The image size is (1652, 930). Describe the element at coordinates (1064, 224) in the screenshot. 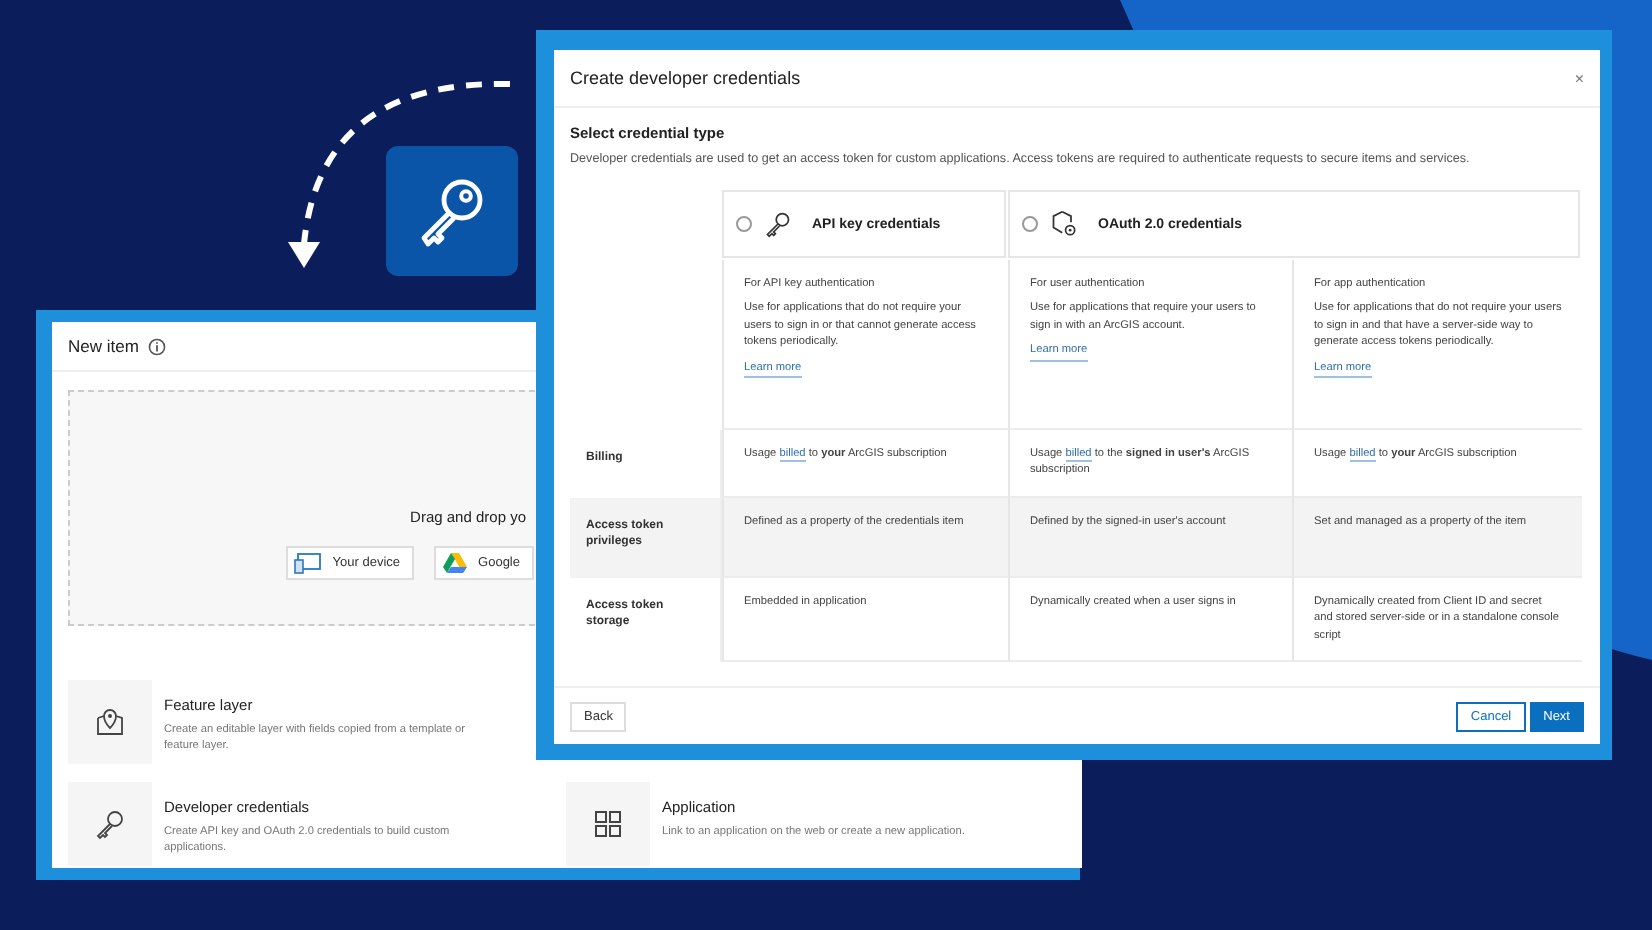

I see `shield-gear-icon` at that location.